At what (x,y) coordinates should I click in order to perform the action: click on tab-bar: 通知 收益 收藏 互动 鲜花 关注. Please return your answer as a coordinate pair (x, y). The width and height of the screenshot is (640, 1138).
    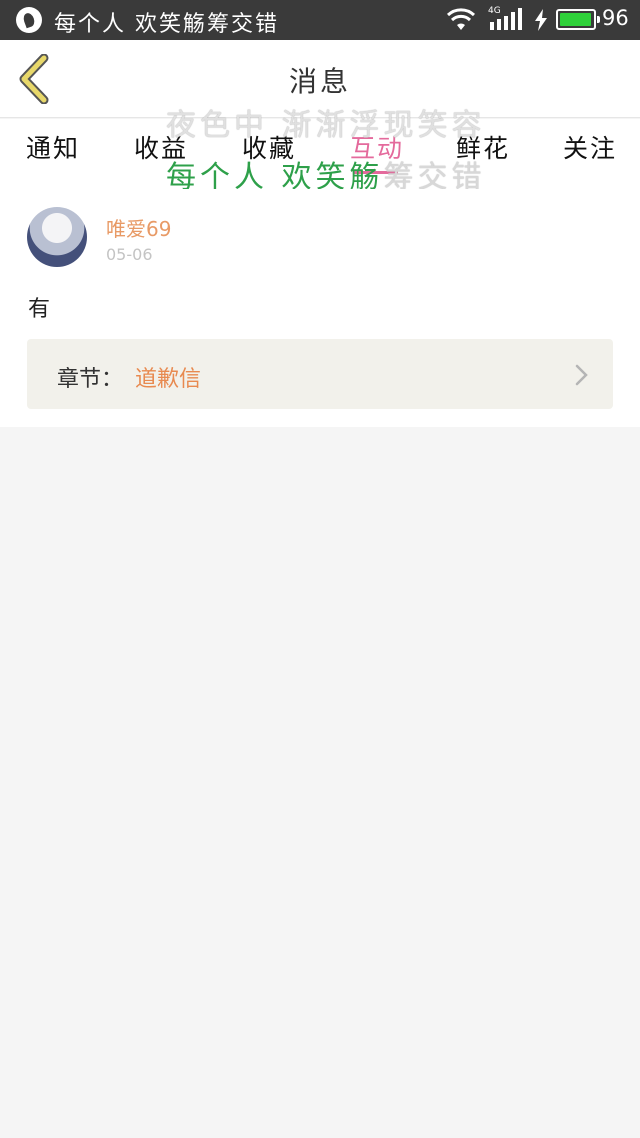
    Looking at the image, I should click on (320, 154).